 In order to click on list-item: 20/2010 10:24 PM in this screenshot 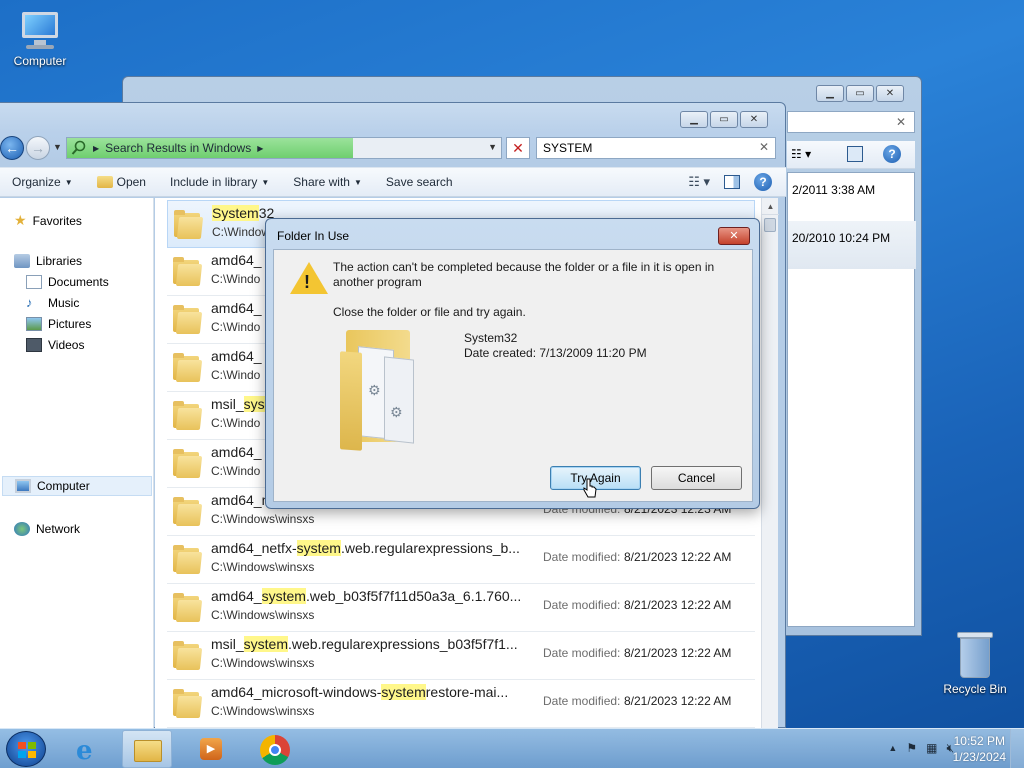, I will do `click(852, 245)`.